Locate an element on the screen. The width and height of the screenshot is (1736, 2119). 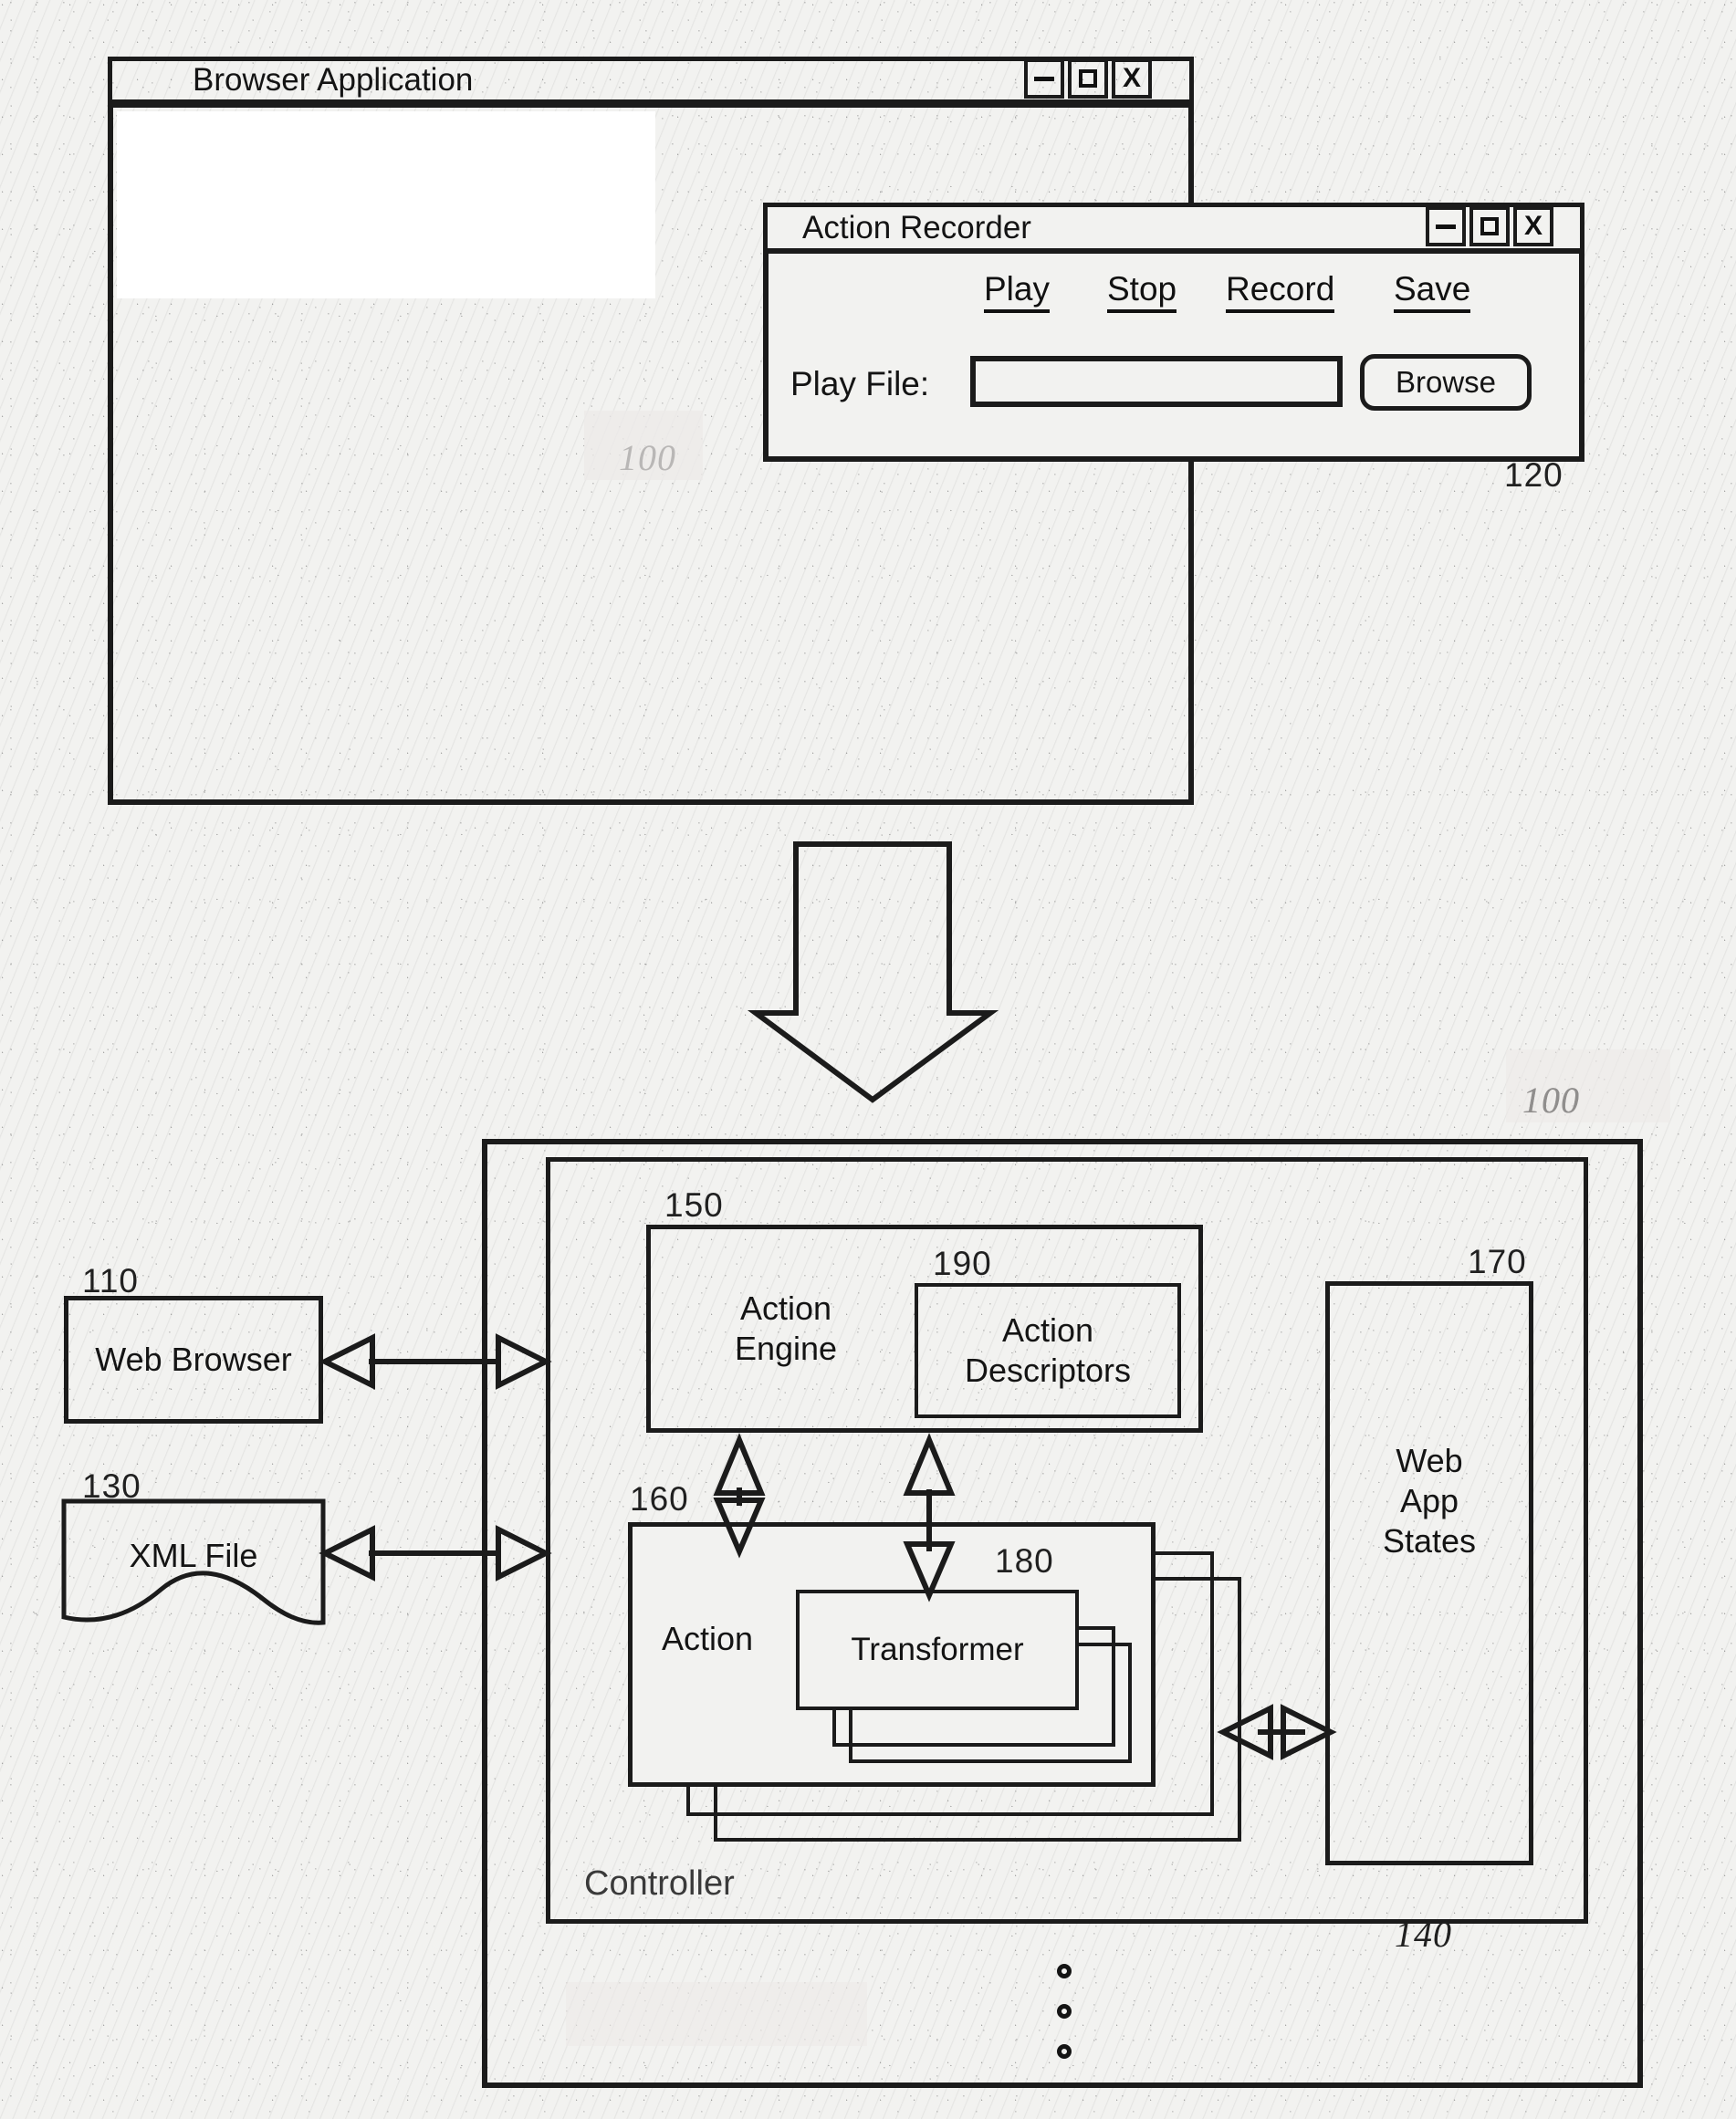
close-icon: X is located at coordinates (1533, 226).